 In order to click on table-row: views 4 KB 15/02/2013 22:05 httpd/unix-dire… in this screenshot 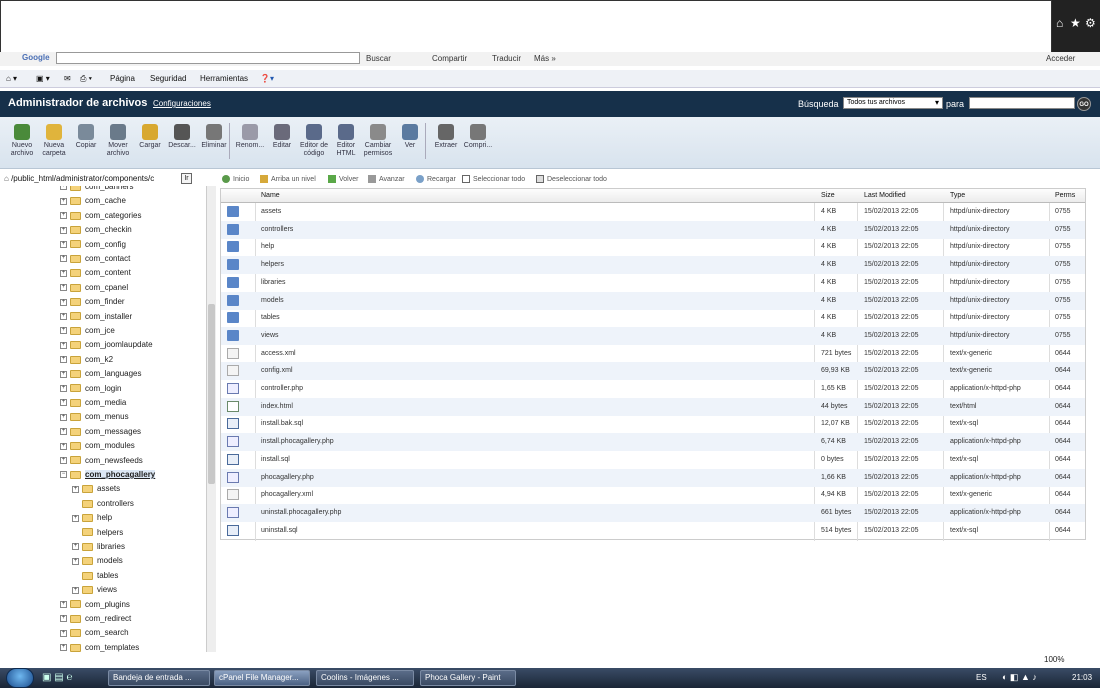, I will do `click(653, 335)`.